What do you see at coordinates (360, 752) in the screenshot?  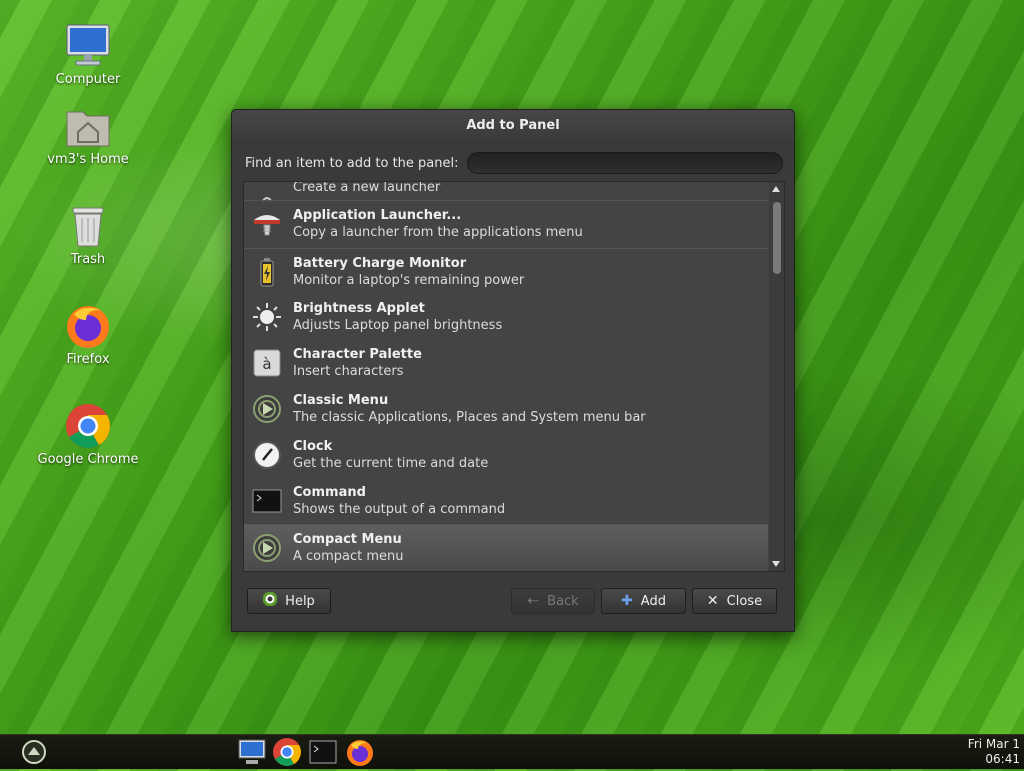 I see `firefox-launcher-icon` at bounding box center [360, 752].